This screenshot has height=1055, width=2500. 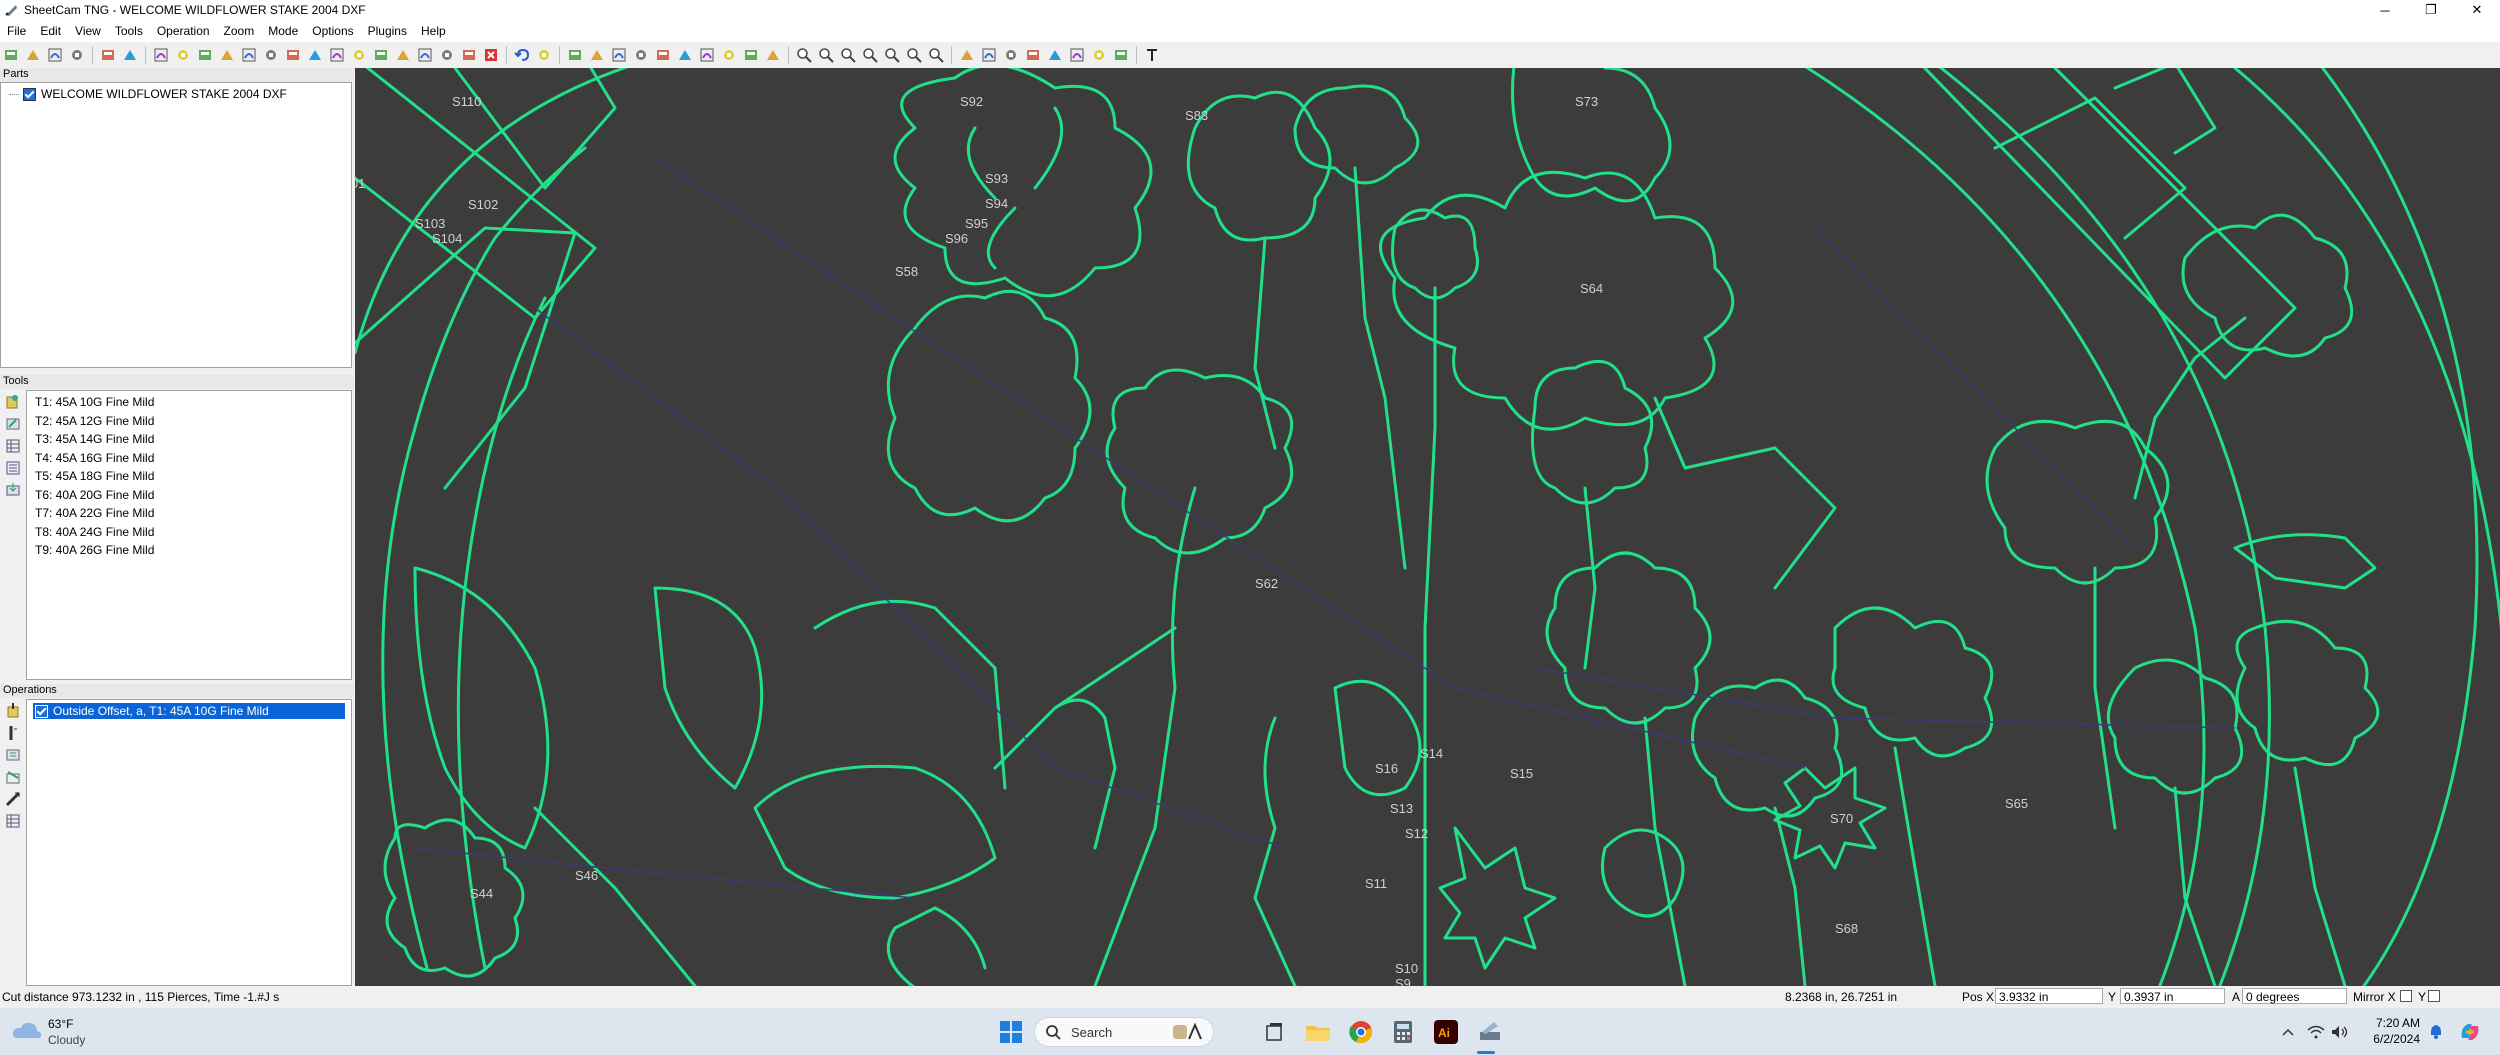 What do you see at coordinates (55, 55) in the screenshot?
I see `save-icon` at bounding box center [55, 55].